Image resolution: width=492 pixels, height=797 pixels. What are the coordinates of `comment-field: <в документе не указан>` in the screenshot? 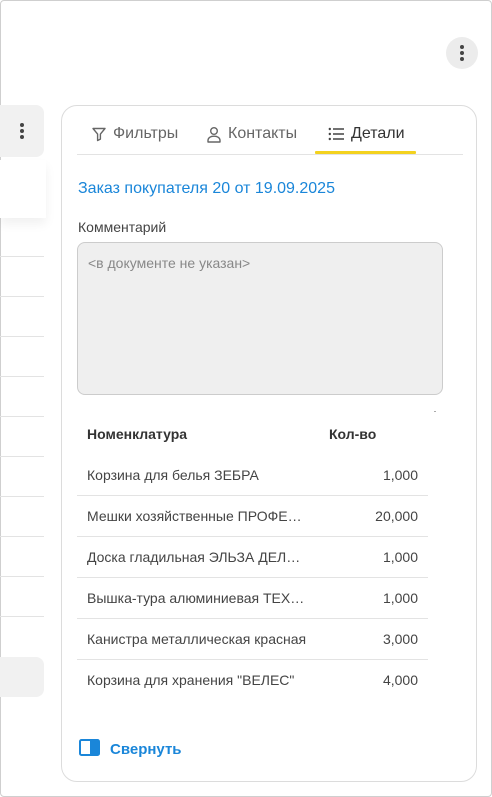 It's located at (260, 318).